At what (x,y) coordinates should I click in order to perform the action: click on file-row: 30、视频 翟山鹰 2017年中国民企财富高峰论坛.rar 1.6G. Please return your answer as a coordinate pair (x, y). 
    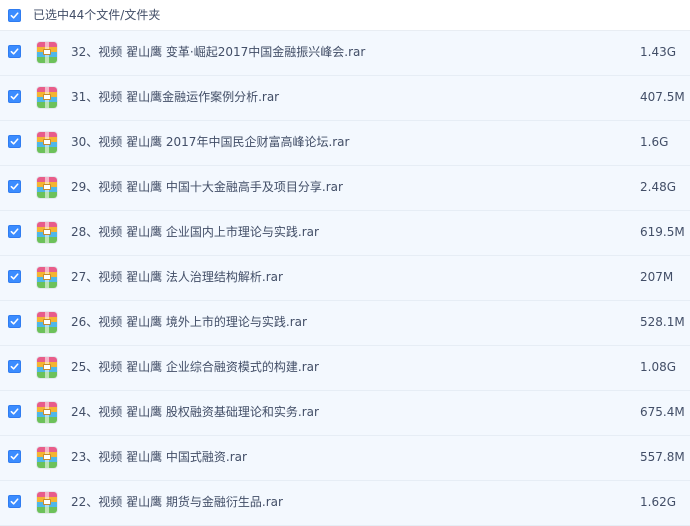
    Looking at the image, I should click on (345, 143).